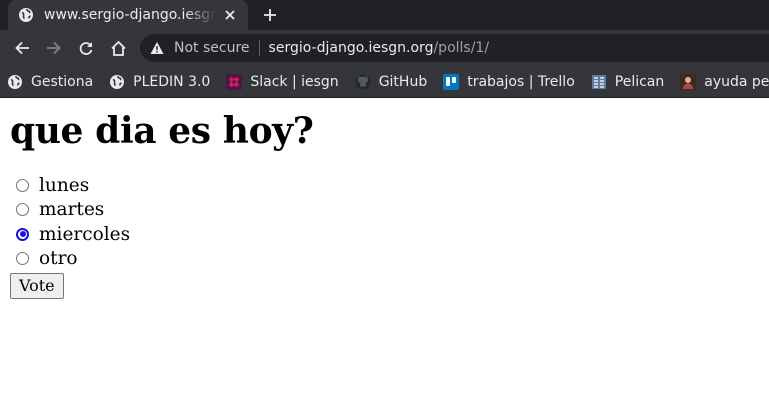 This screenshot has height=404, width=769. What do you see at coordinates (22, 48) in the screenshot?
I see `back-arrow-icon` at bounding box center [22, 48].